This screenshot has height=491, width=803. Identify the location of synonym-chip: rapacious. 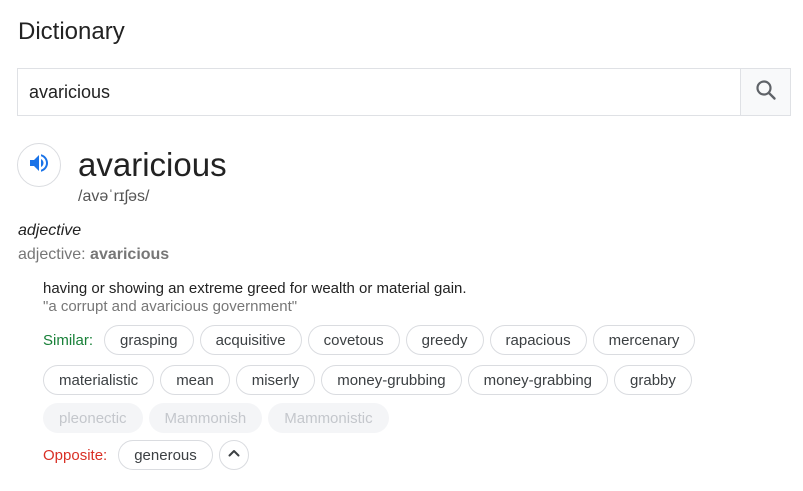
(538, 340).